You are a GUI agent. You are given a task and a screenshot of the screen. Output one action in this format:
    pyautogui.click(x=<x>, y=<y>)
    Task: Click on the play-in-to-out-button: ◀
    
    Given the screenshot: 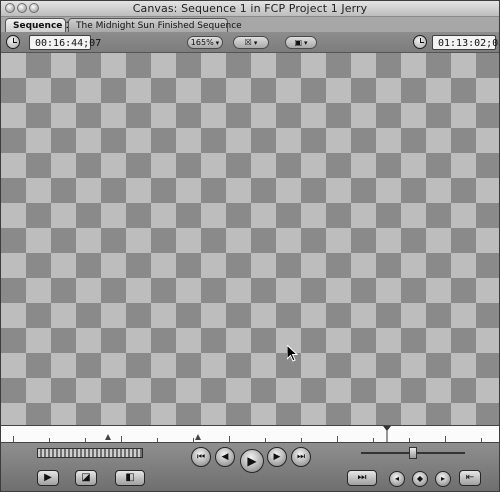 What is the action you would take?
    pyautogui.click(x=225, y=457)
    